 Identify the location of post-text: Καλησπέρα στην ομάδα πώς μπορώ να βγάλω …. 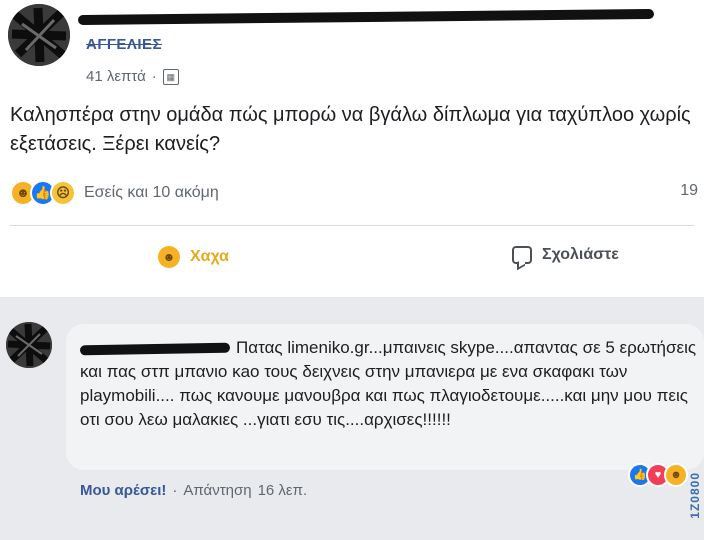
(350, 129).